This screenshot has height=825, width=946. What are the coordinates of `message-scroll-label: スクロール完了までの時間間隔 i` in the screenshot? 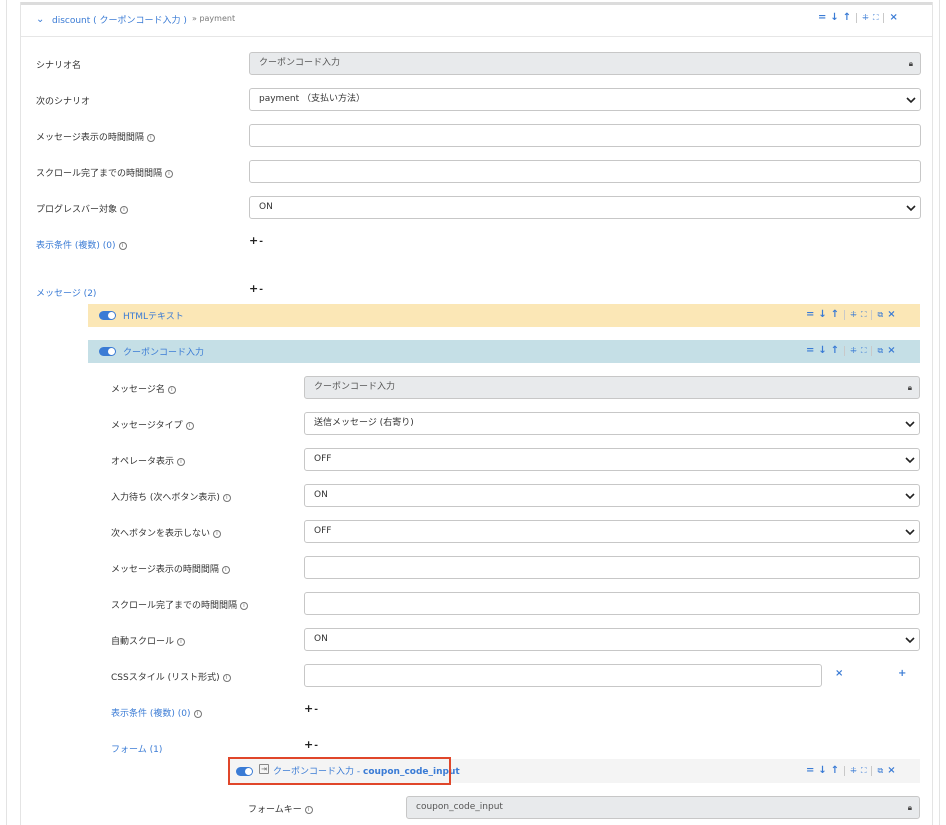 It's located at (180, 604).